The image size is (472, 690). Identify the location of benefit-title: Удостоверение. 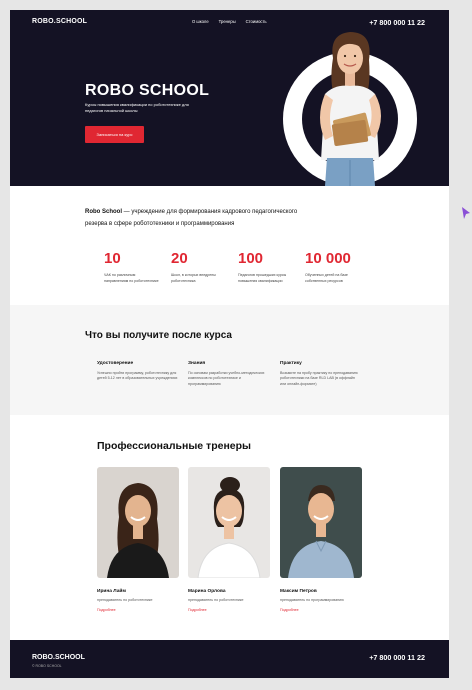
(115, 363).